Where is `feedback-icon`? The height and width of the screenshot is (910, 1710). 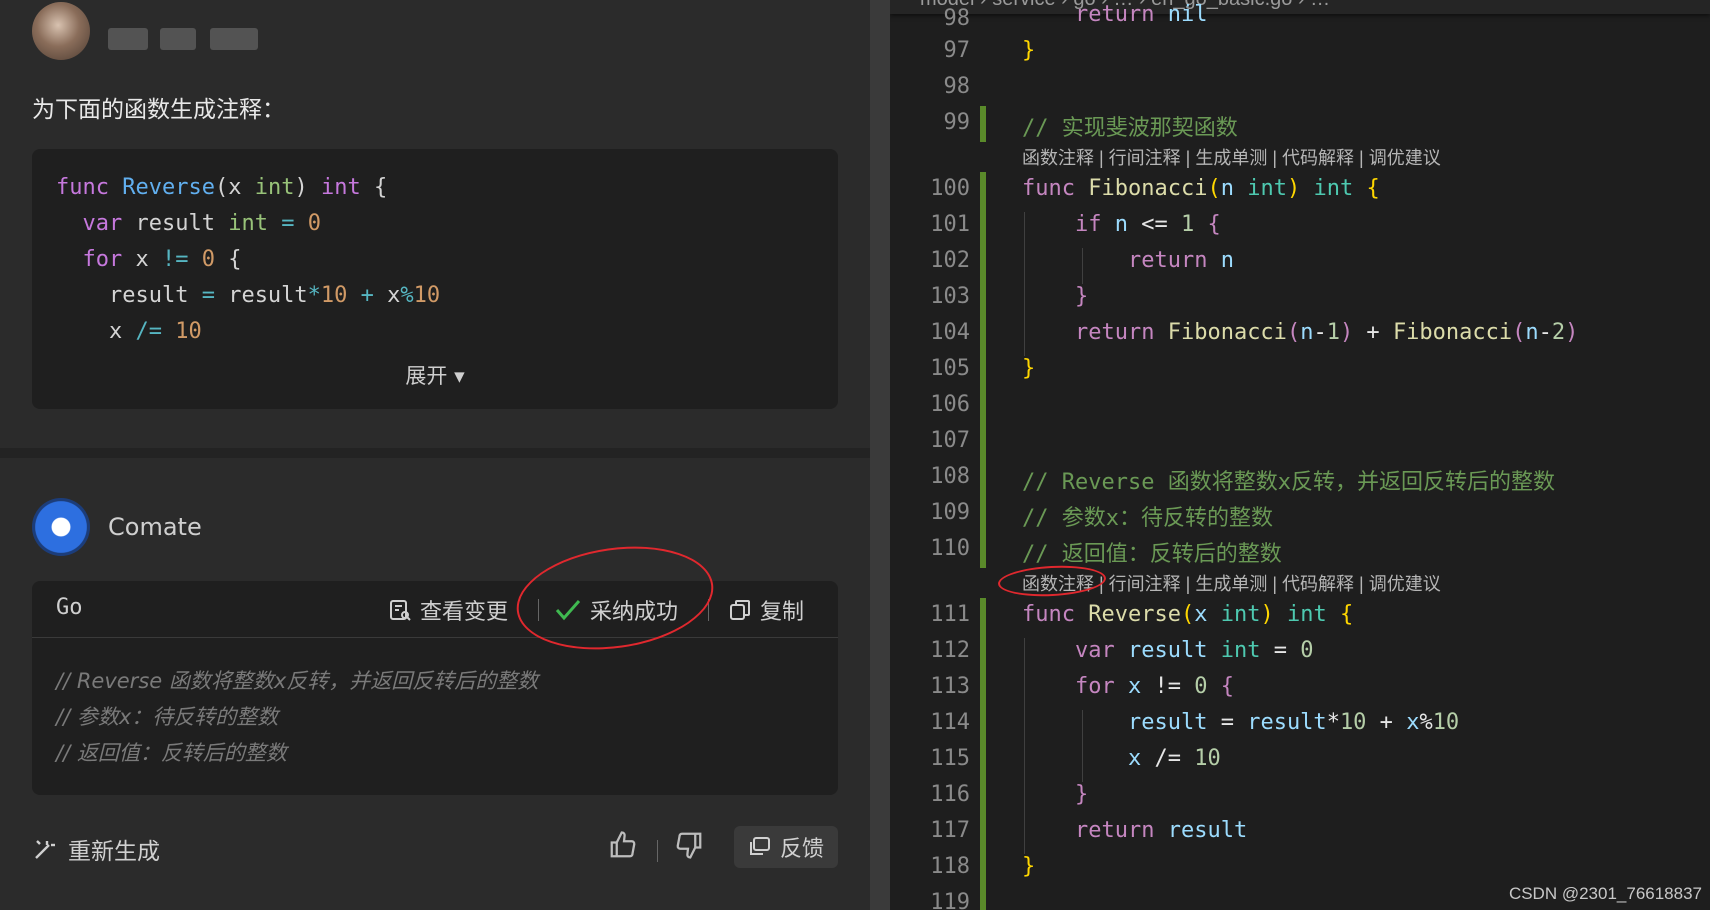
feedback-icon is located at coordinates (759, 846).